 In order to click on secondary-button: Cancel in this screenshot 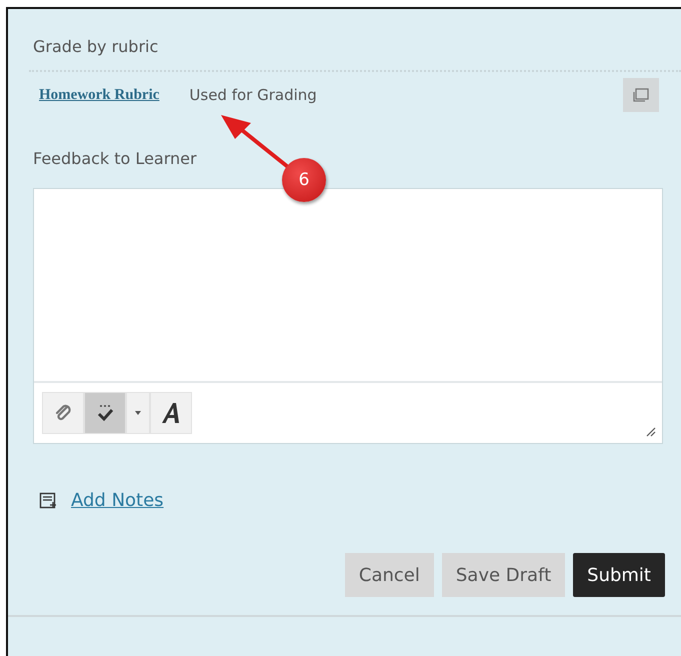, I will do `click(389, 575)`.